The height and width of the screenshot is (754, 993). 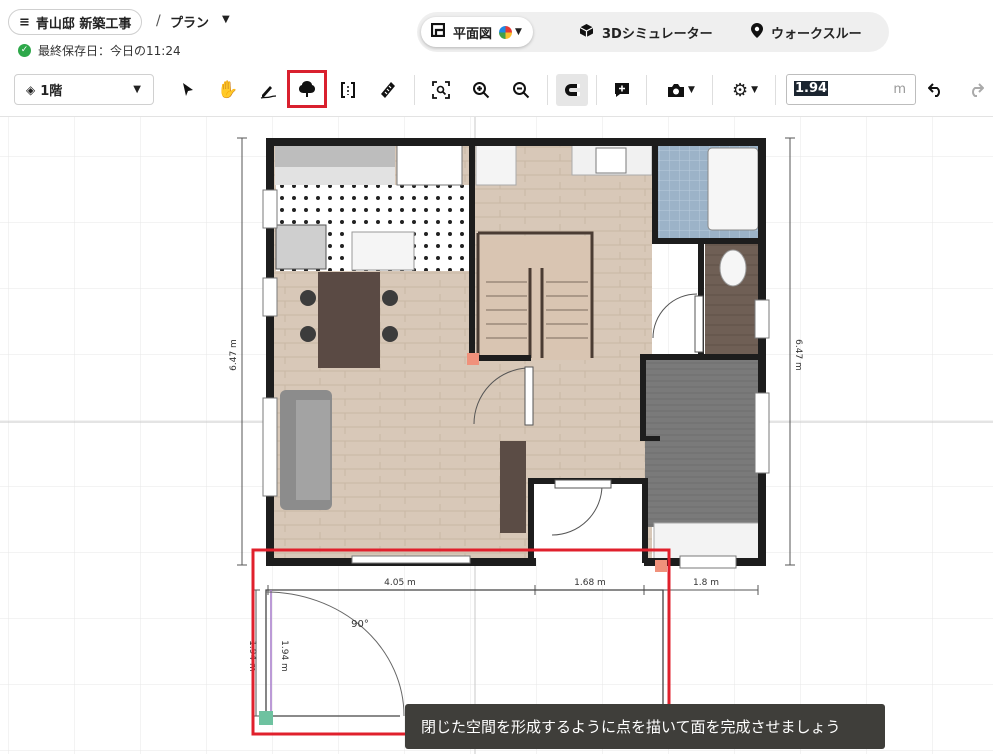 I want to click on sofa-cushion, so click(x=313, y=450).